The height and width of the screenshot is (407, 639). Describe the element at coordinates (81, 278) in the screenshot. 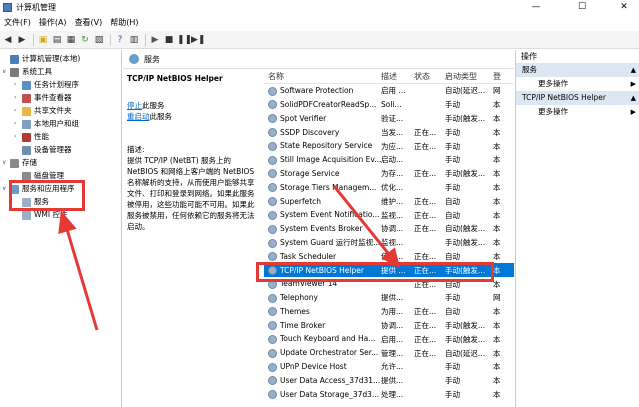

I see `arrow-to-tree` at that location.